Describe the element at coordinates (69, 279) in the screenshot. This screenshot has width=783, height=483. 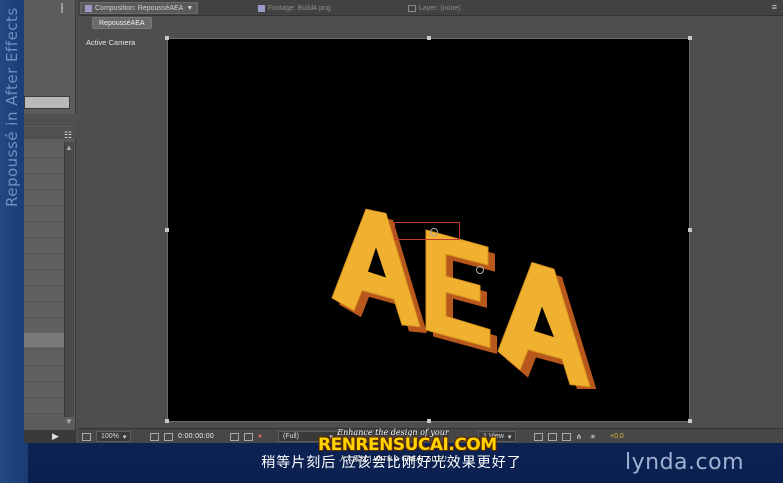
I see `scrollbar` at that location.